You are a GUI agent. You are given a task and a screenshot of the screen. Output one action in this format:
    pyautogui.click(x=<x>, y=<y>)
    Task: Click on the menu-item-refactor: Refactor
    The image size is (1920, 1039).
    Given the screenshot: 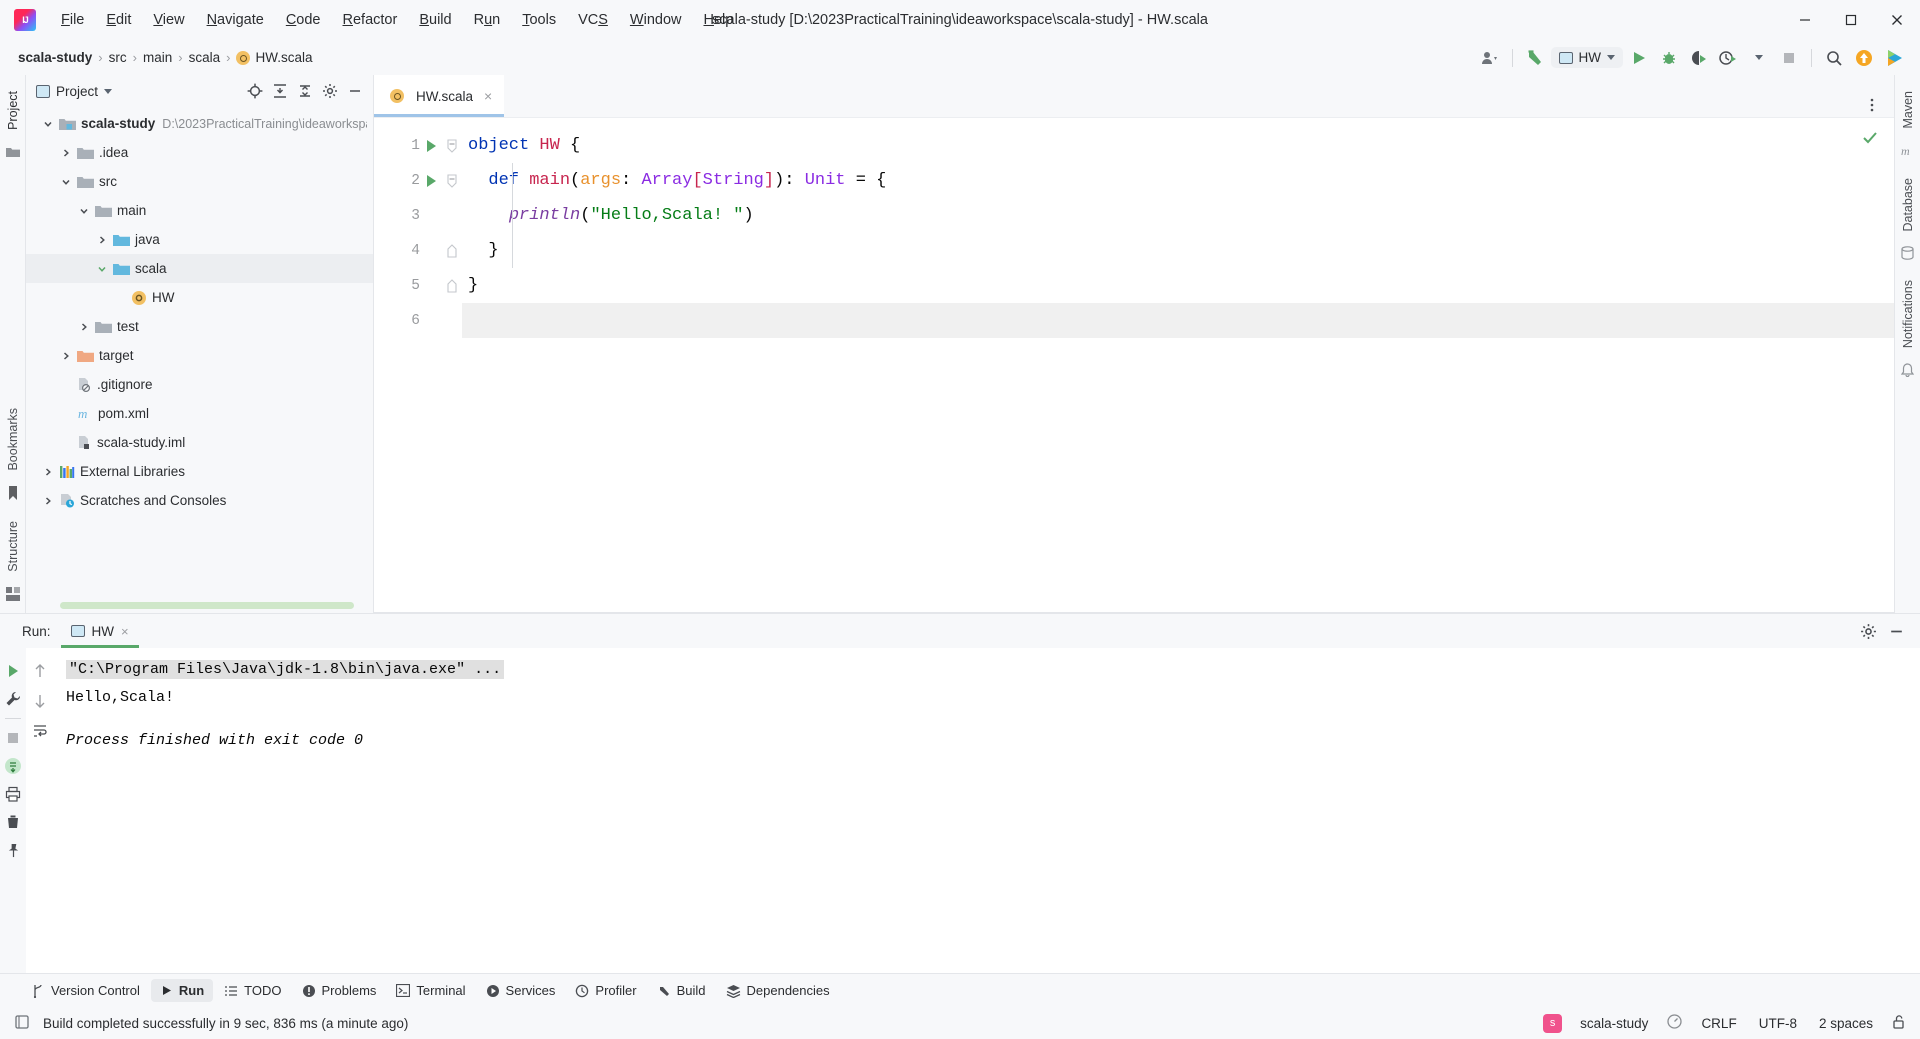 What is the action you would take?
    pyautogui.click(x=370, y=20)
    